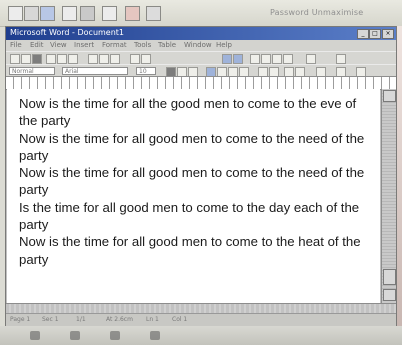 Image resolution: width=402 pixels, height=345 pixels. Describe the element at coordinates (135, 59) in the screenshot. I see `undo-icon` at that location.